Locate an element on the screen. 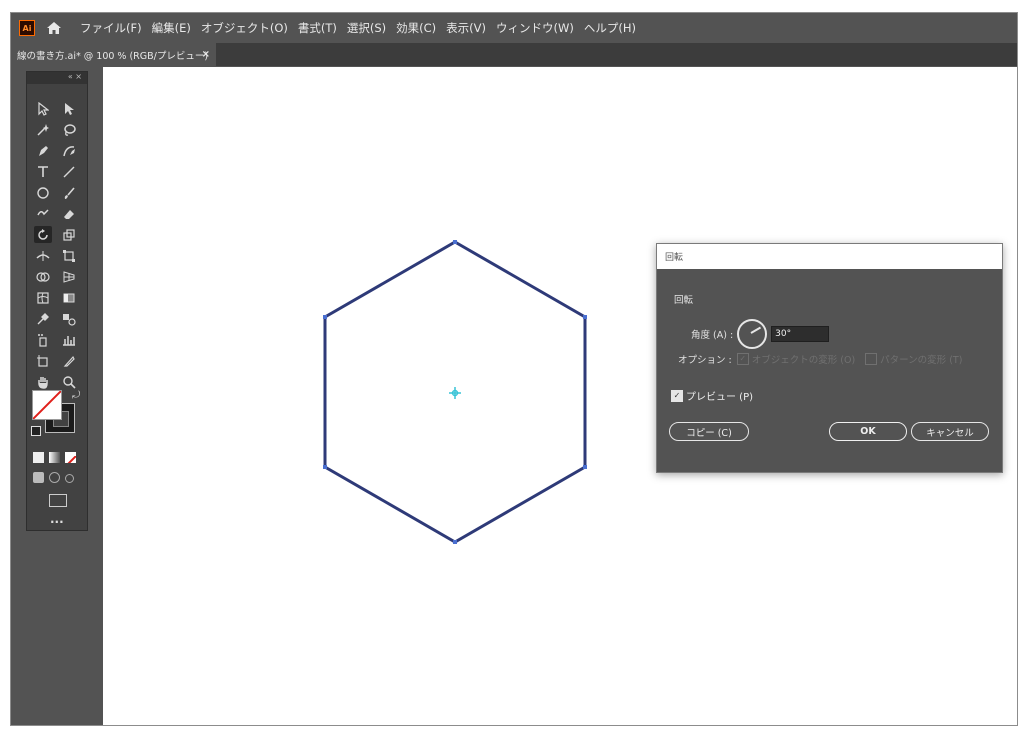 This screenshot has width=1024, height=735. transform-patterns-checkbox is located at coordinates (871, 359).